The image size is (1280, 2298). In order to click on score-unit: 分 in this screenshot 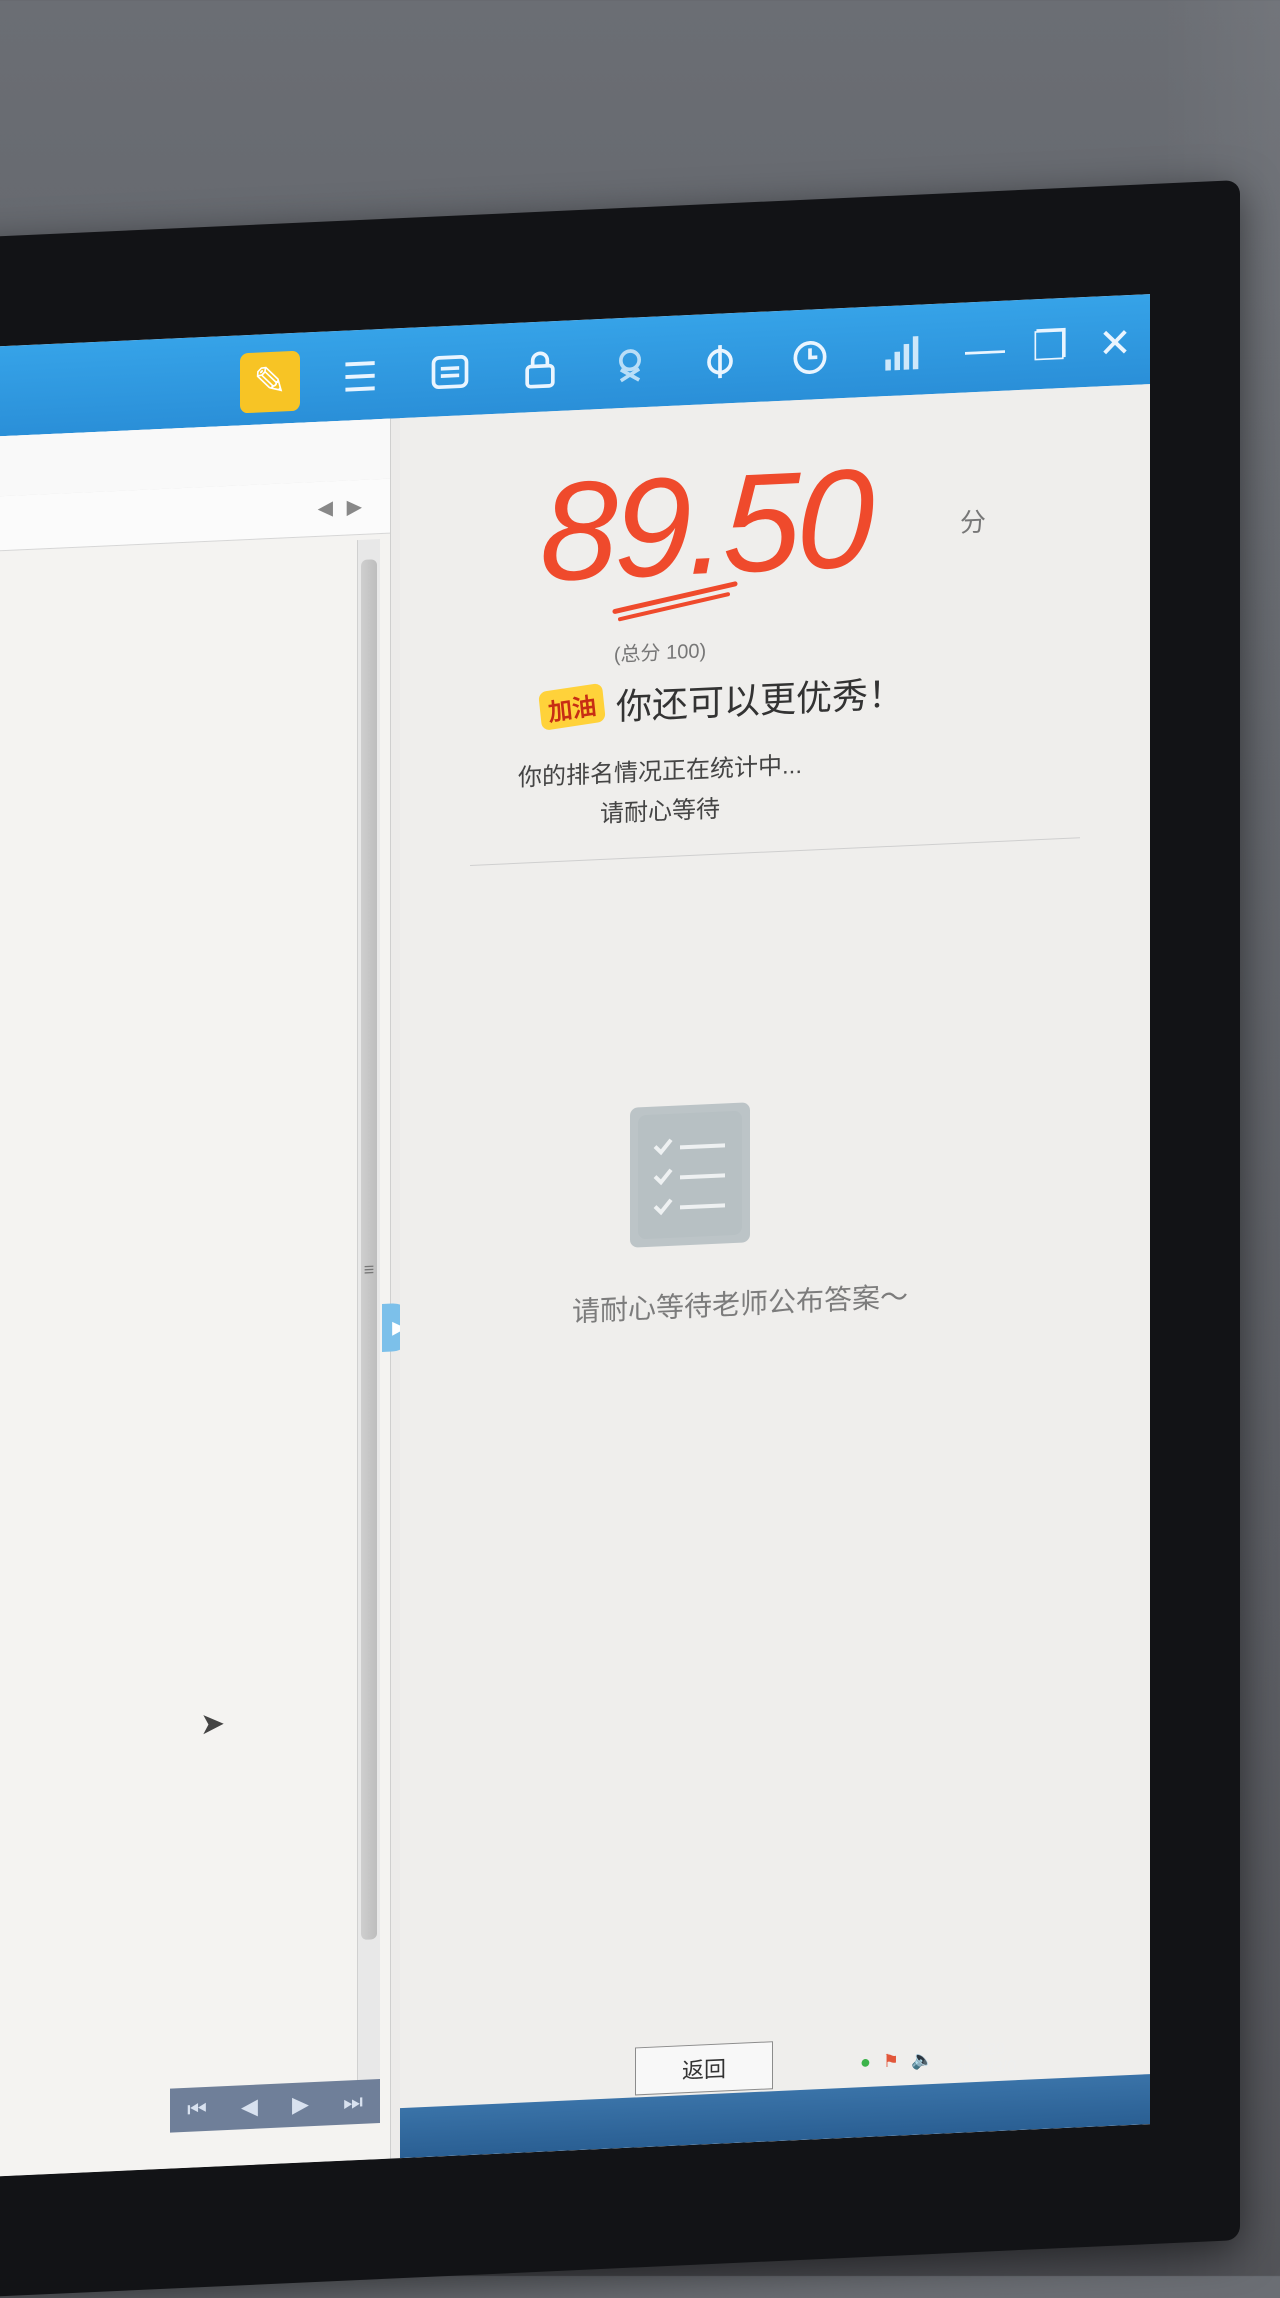, I will do `click(973, 522)`.